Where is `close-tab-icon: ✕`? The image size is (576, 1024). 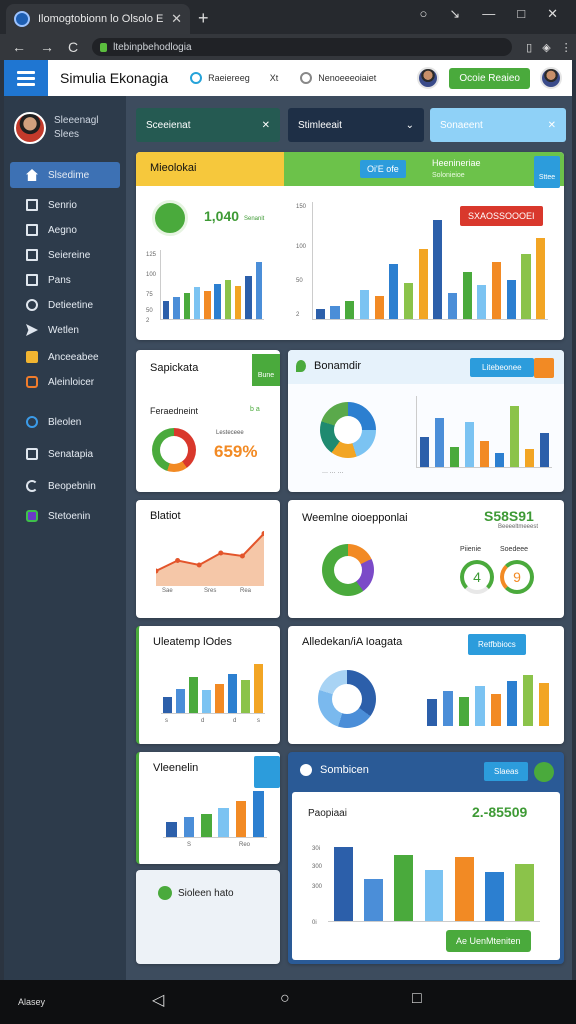 close-tab-icon: ✕ is located at coordinates (176, 19).